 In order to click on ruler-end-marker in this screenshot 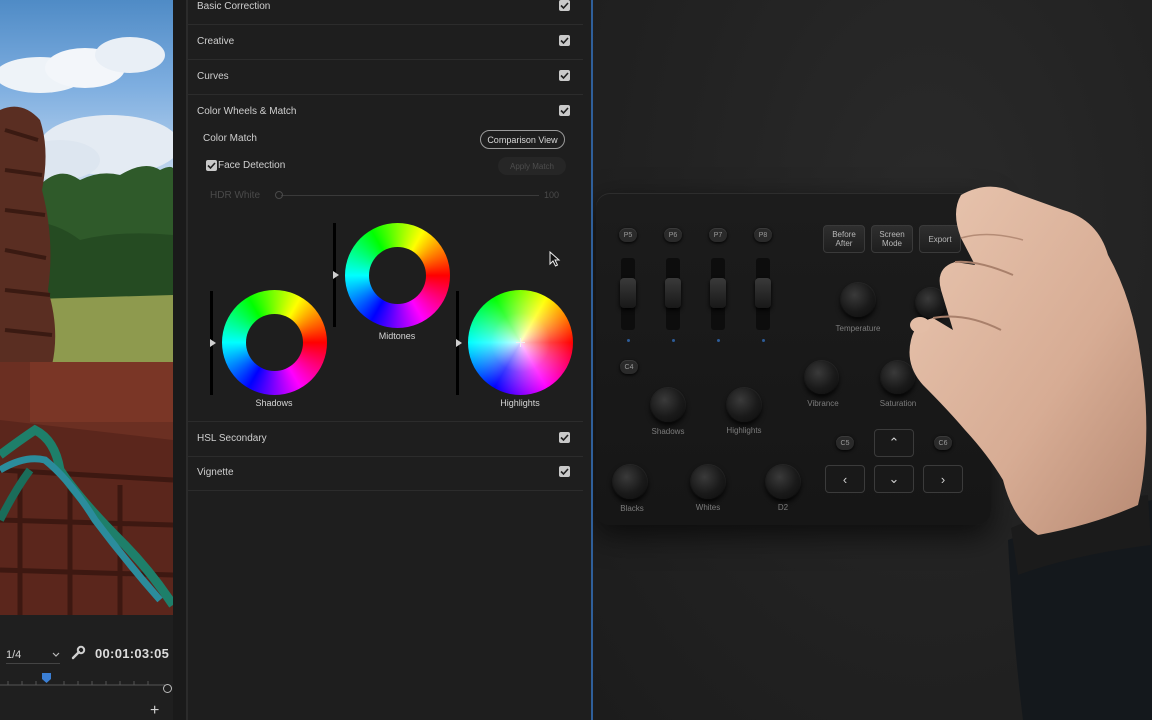, I will do `click(167, 688)`.